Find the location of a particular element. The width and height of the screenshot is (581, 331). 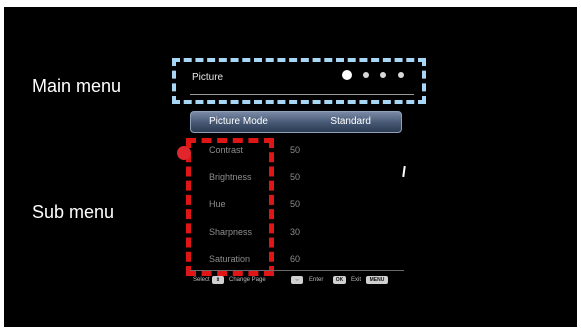

picture-mode-value: Standard is located at coordinates (350, 121).